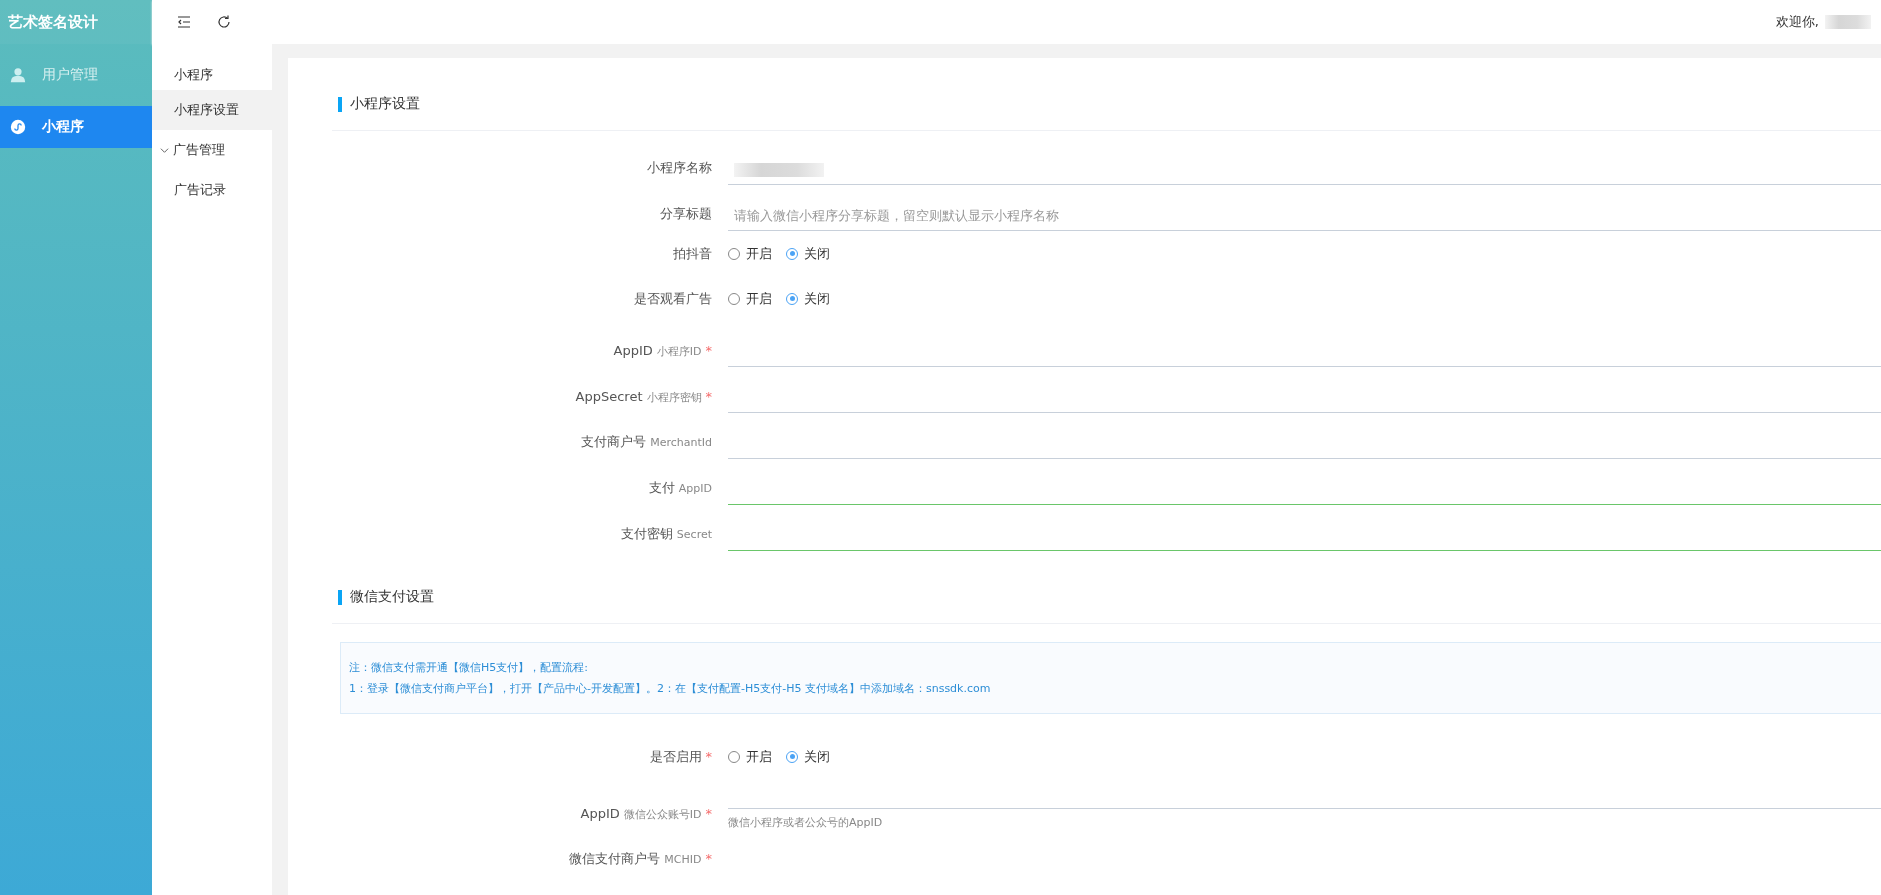 This screenshot has height=895, width=1881. Describe the element at coordinates (469, 668) in the screenshot. I see `notice-text: 注：微信支付需开通【微信H5支付】，配置流程:` at that location.